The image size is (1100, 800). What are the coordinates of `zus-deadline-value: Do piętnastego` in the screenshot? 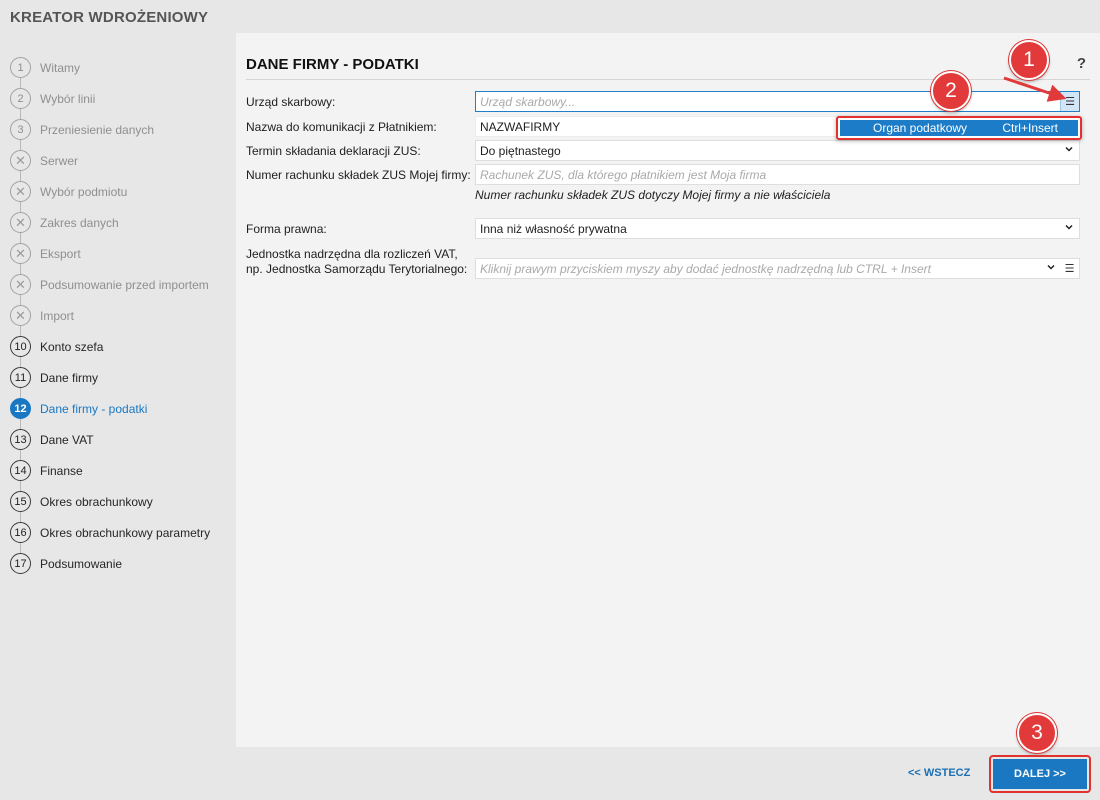 It's located at (520, 150).